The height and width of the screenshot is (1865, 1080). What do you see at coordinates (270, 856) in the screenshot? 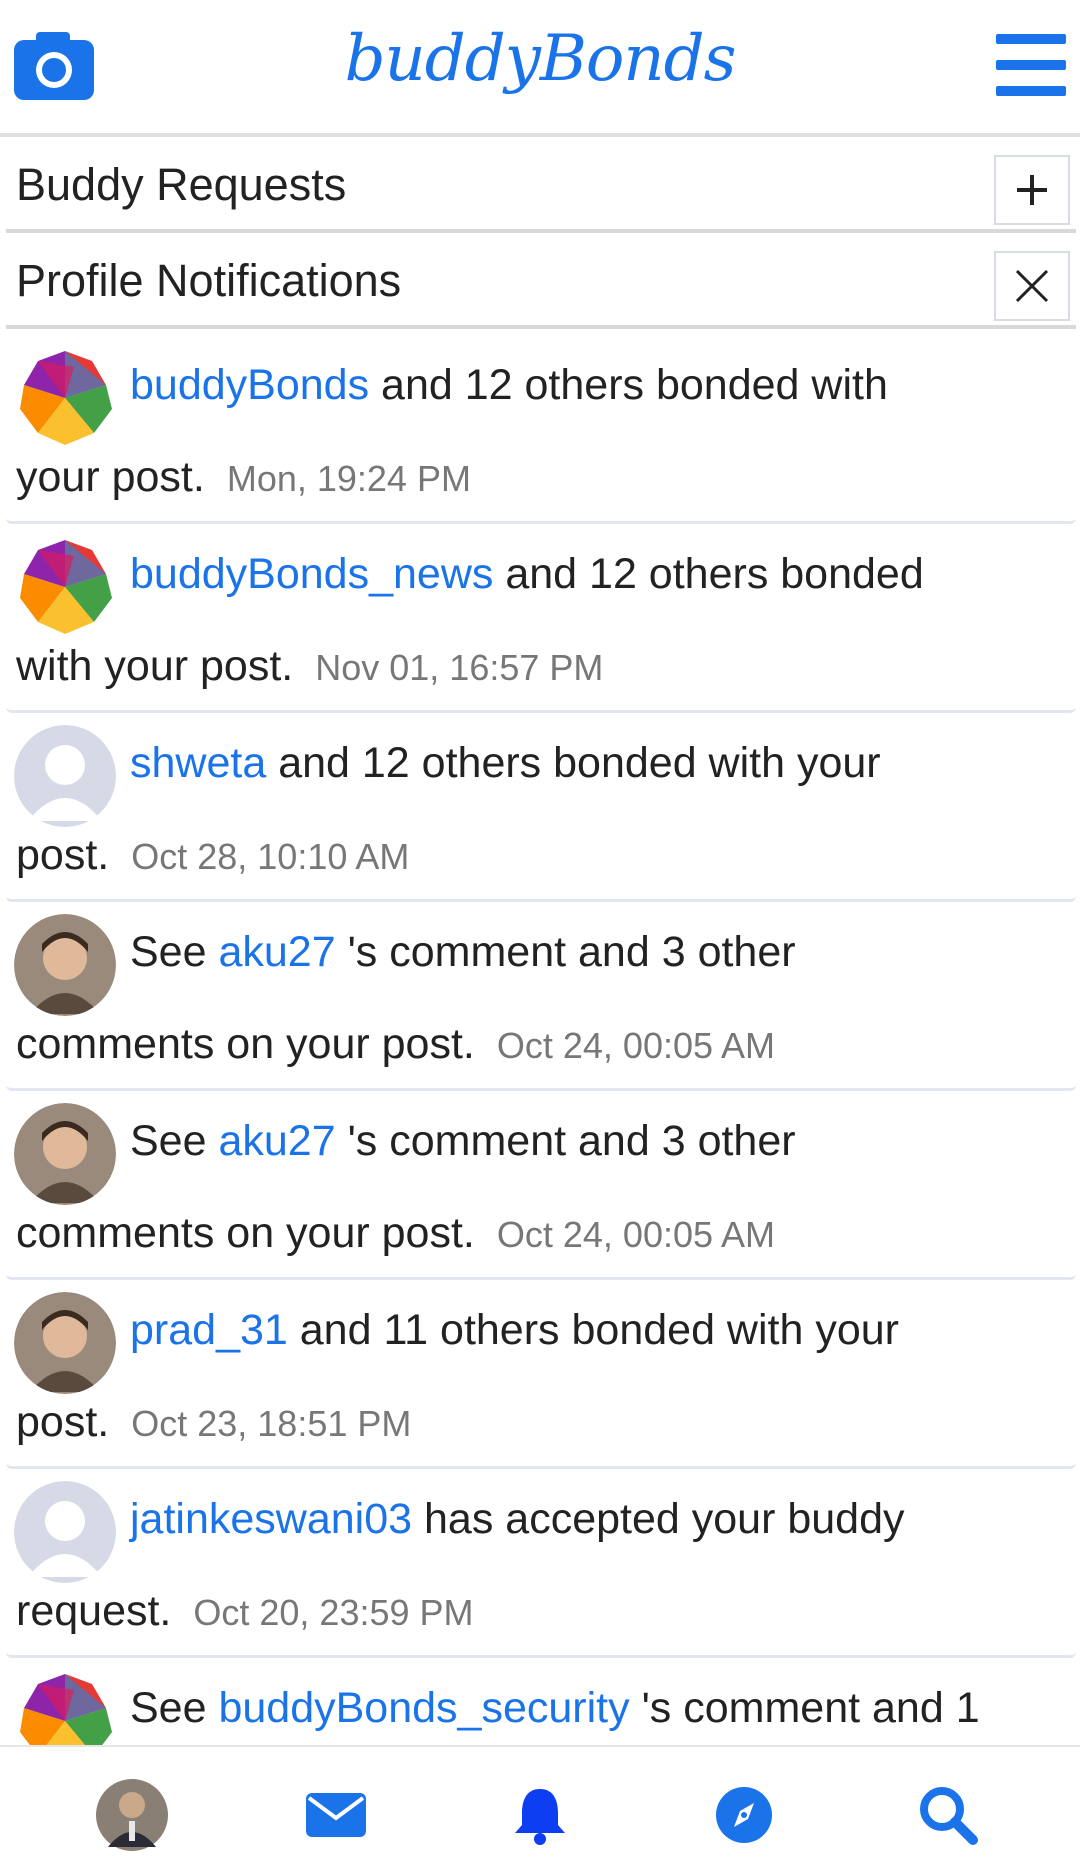
I see `timestamp: Oct 28, 10:10 AM` at bounding box center [270, 856].